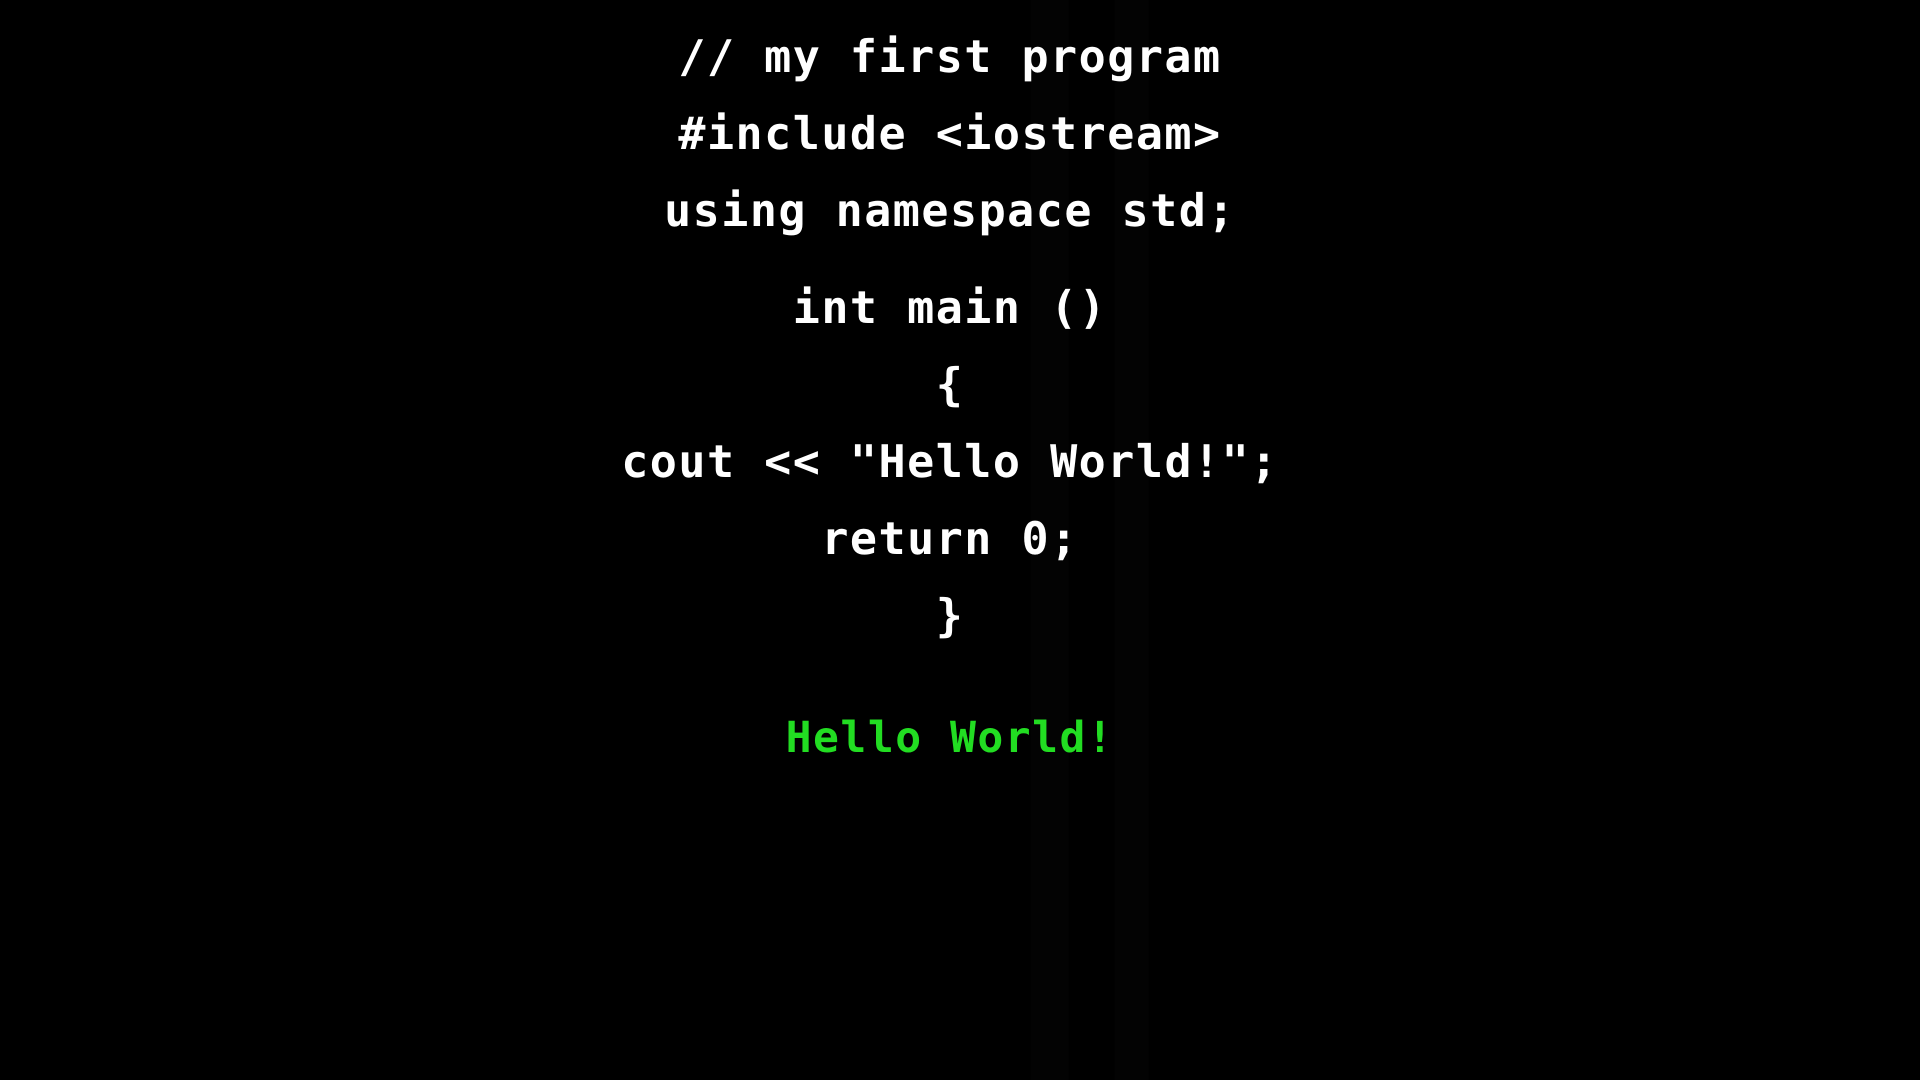 The height and width of the screenshot is (1080, 1920). Describe the element at coordinates (950, 307) in the screenshot. I see `code-line-main-signature: int main ()` at that location.